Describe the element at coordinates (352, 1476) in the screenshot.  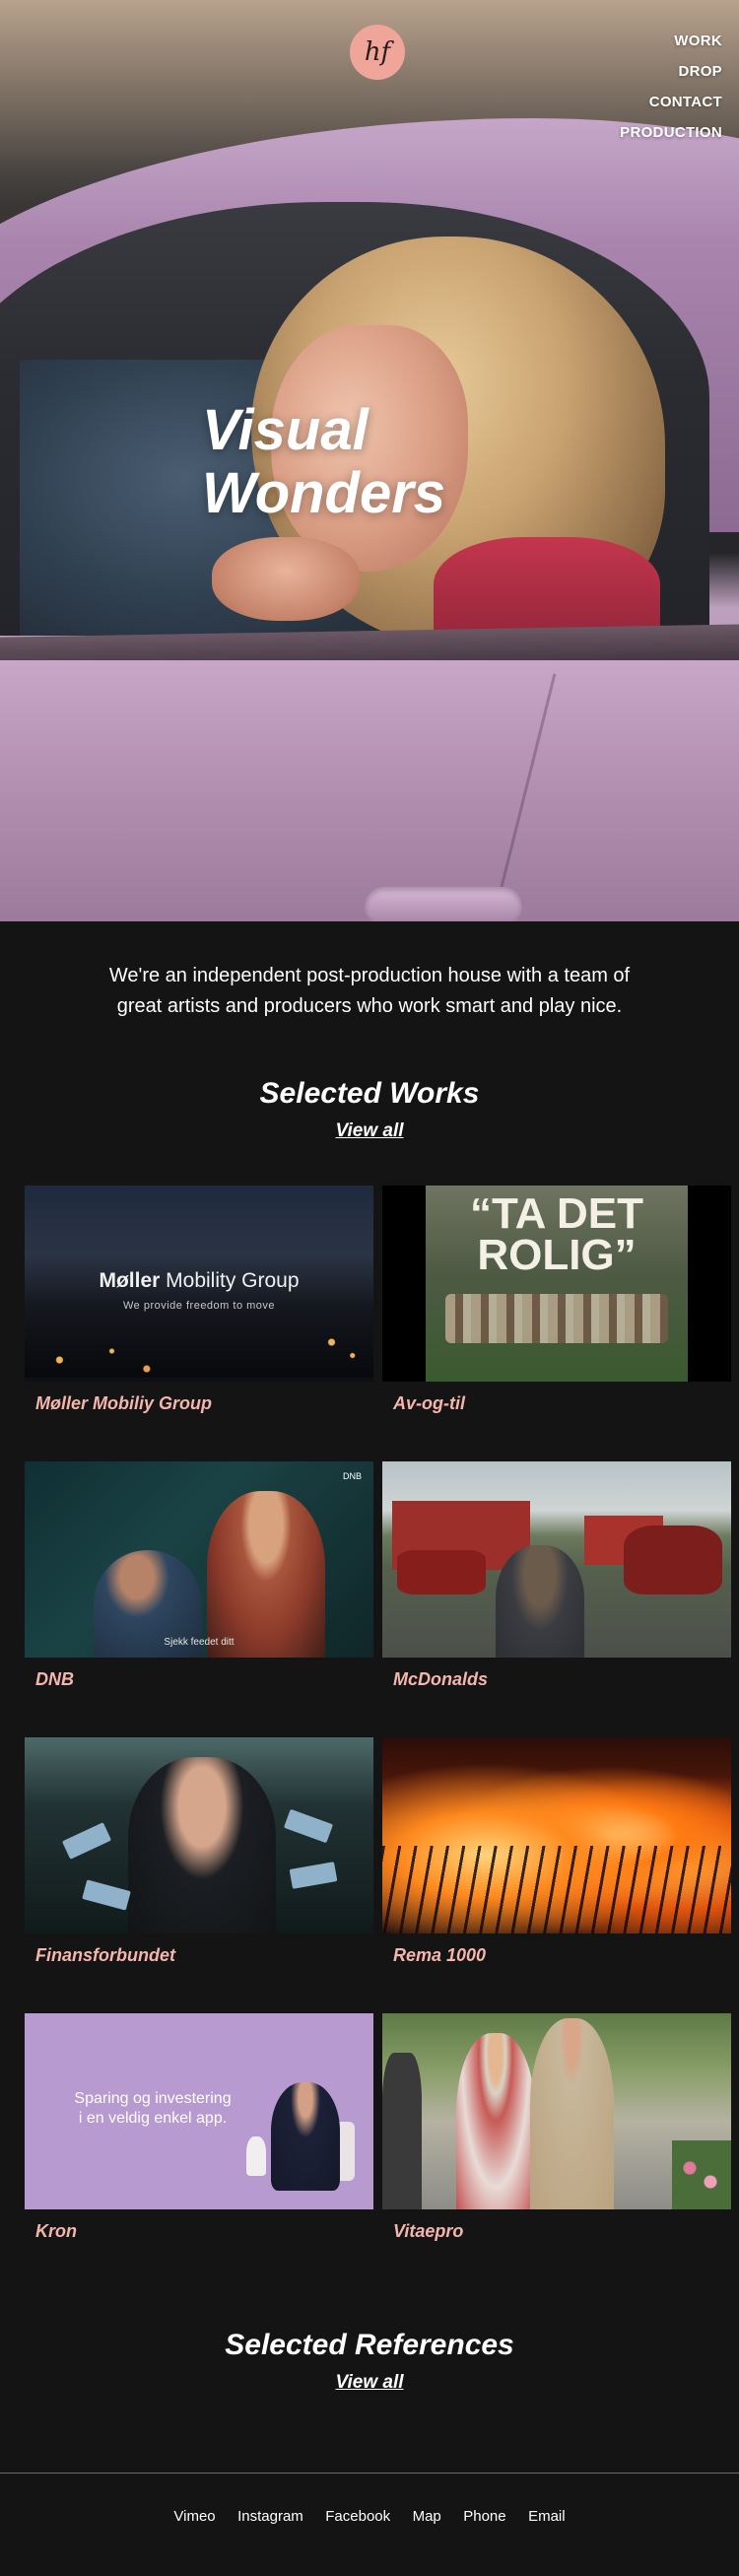
I see `dnb-corner-logo: DNB` at that location.